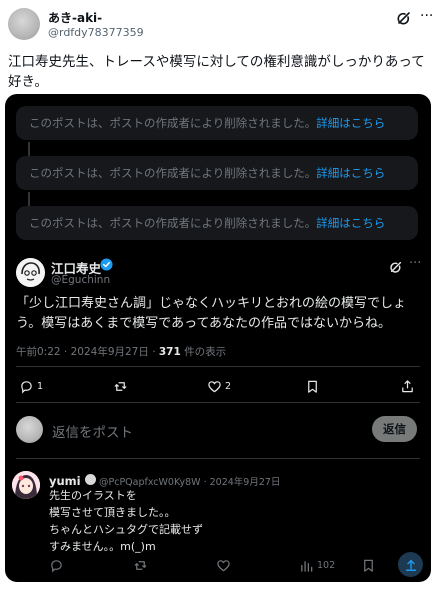 The image size is (436, 592). I want to click on reply-handle-date: @PcPQapfxcW0Ky8W · 2024年9月27日, so click(189, 481).